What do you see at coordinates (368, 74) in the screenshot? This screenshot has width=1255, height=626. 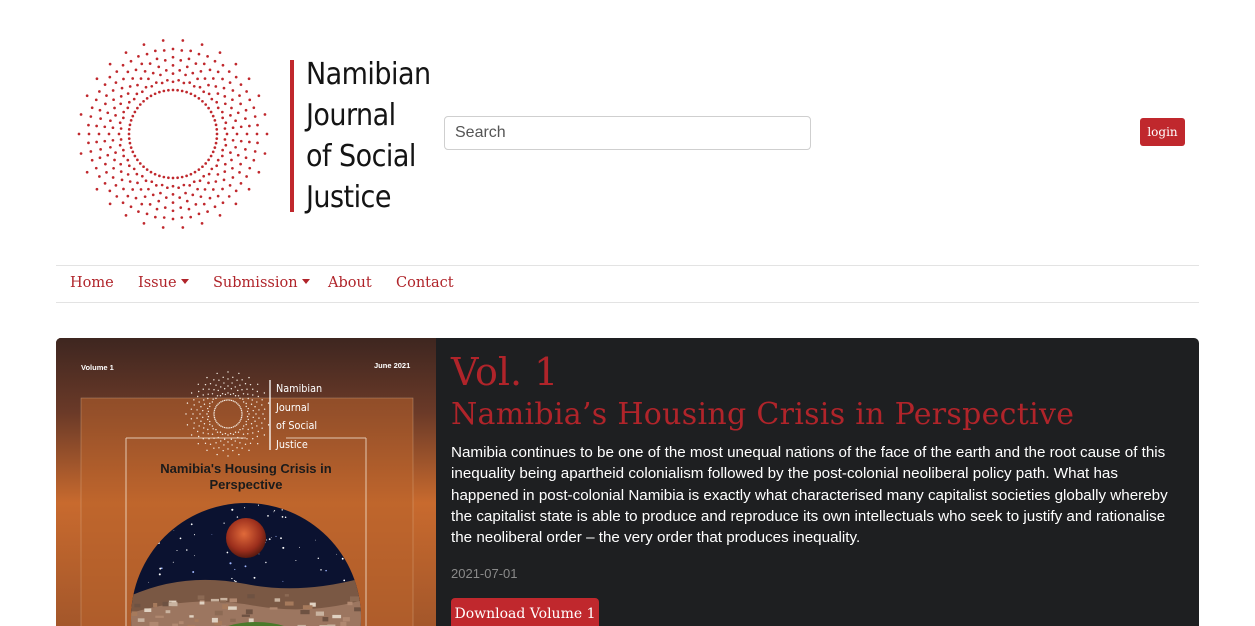 I see `logo-line: Namibian` at bounding box center [368, 74].